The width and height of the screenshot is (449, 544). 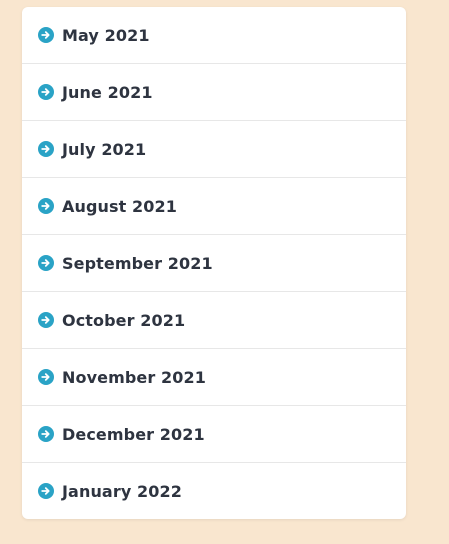 I want to click on archive-item-august-2021: August 2021, so click(x=214, y=206).